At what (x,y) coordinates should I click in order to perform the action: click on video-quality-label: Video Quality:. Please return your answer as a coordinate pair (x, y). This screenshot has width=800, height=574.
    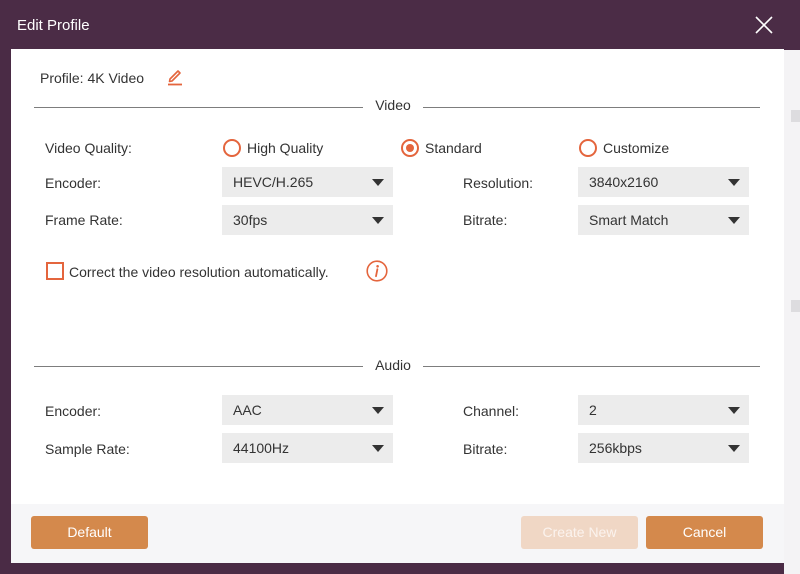
    Looking at the image, I should click on (88, 148).